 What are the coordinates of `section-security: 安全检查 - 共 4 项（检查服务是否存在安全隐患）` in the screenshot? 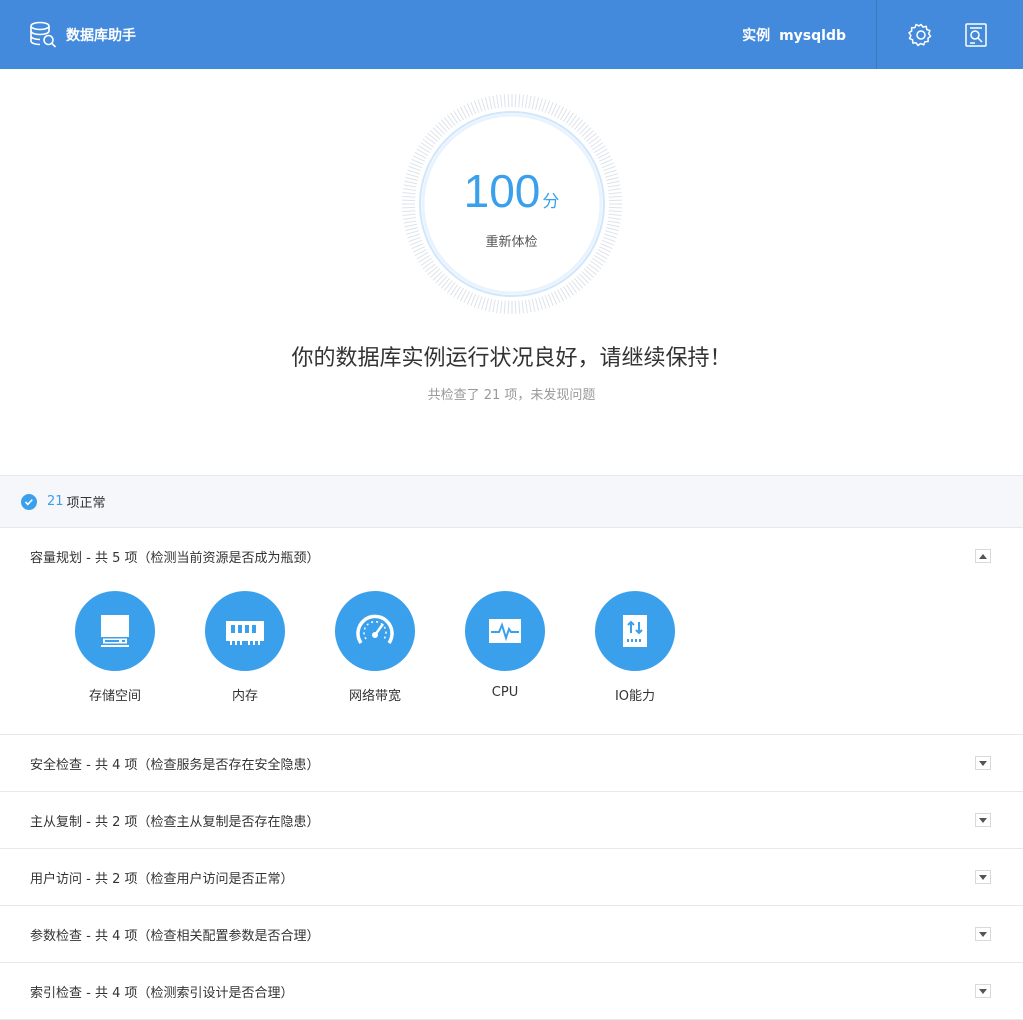 It's located at (511, 763).